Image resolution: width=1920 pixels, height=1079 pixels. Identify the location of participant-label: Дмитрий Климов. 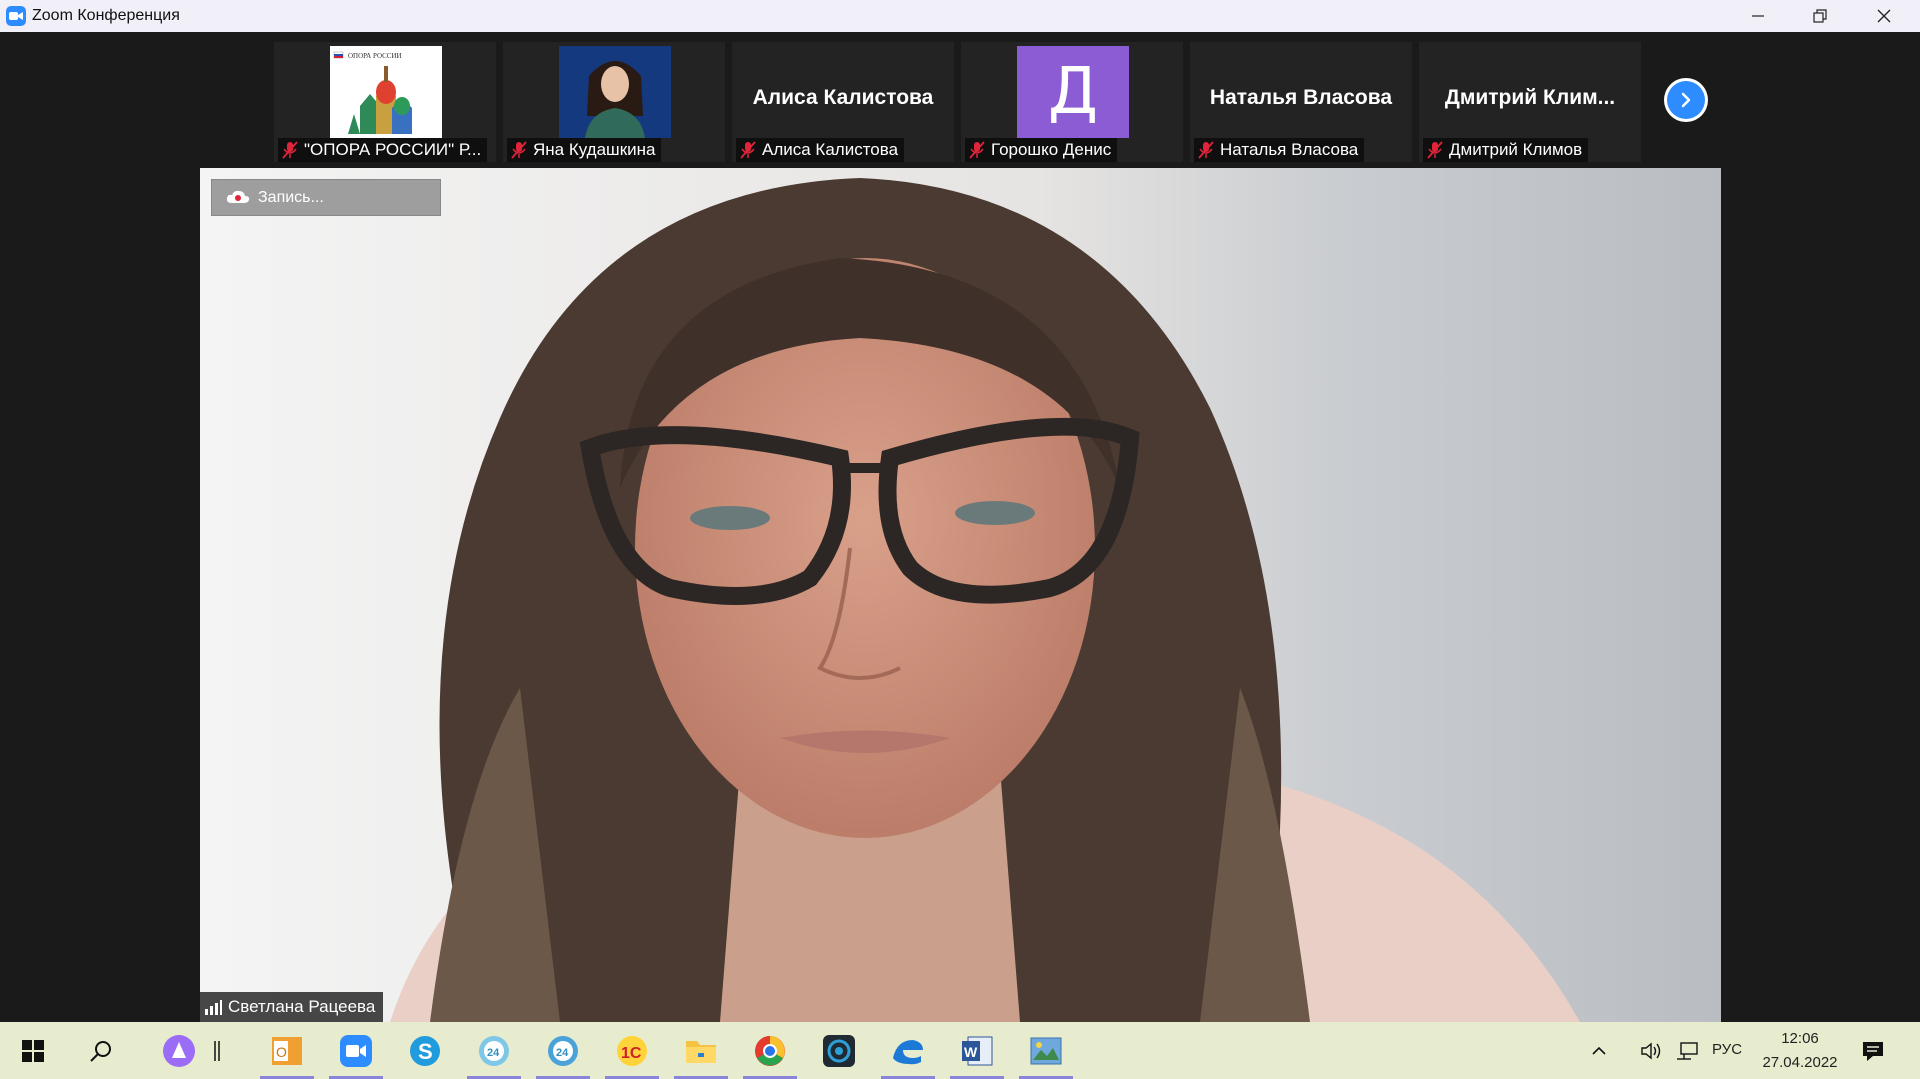
(1506, 150).